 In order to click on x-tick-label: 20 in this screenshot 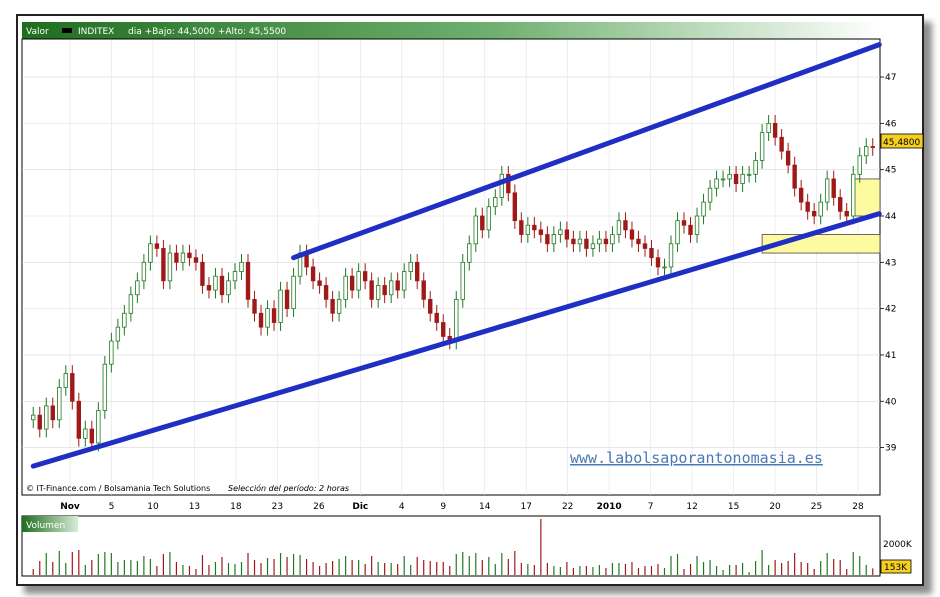, I will do `click(775, 507)`.